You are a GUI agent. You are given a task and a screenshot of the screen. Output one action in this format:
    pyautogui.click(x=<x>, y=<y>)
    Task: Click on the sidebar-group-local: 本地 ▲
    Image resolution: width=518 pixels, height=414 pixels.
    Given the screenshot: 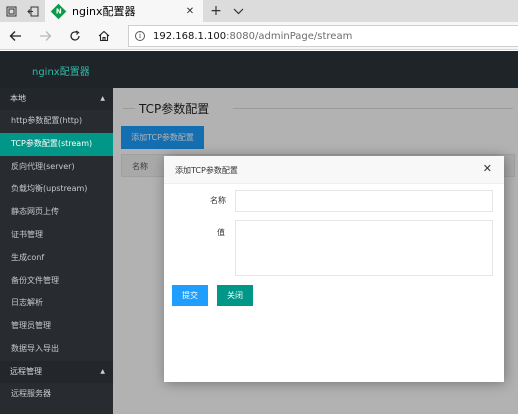 What is the action you would take?
    pyautogui.click(x=56, y=99)
    